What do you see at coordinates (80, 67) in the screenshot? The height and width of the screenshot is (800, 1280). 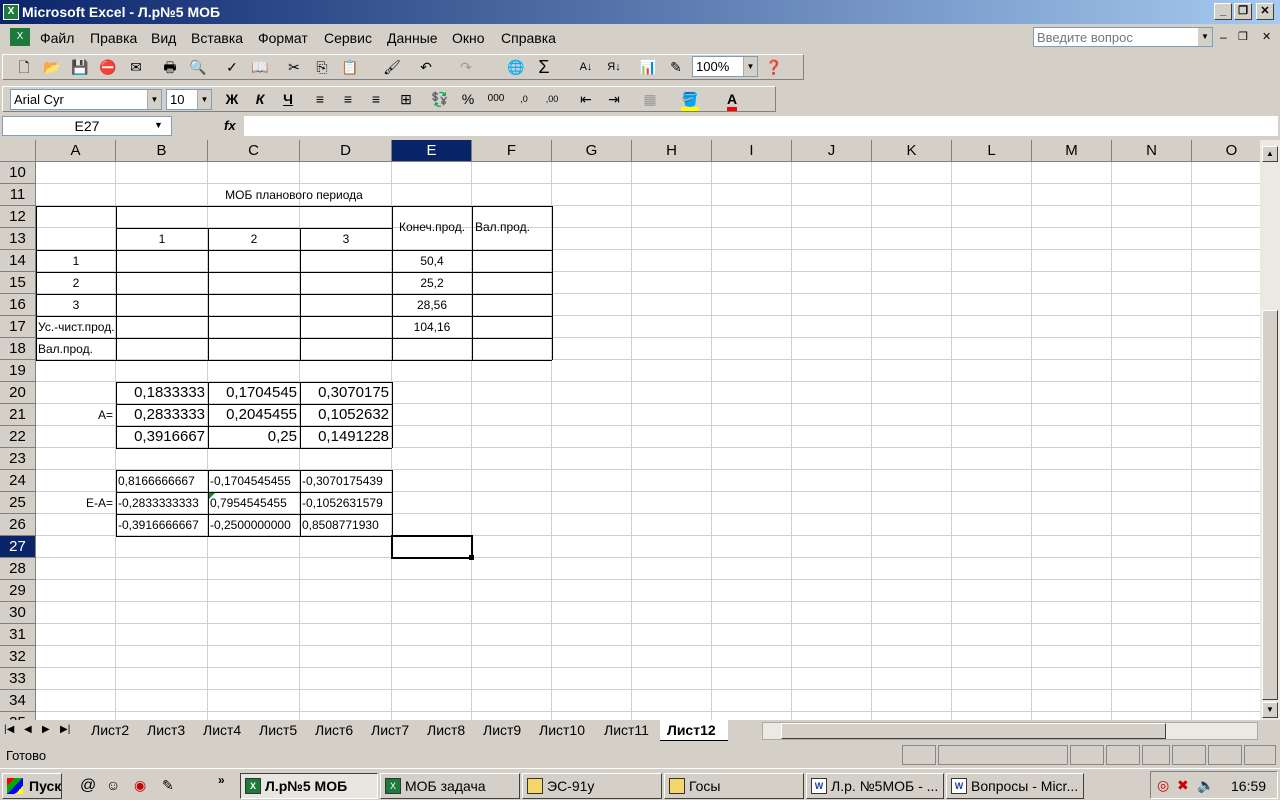 I see `save-icon: 💾` at bounding box center [80, 67].